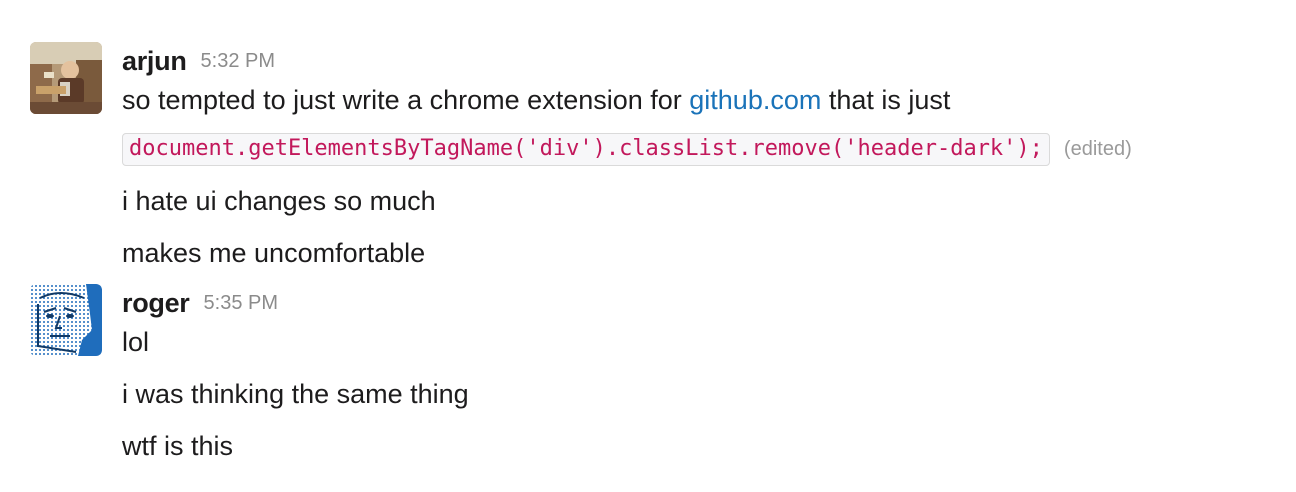 Image resolution: width=1296 pixels, height=492 pixels. What do you see at coordinates (178, 446) in the screenshot?
I see `message-text: wtf is this` at bounding box center [178, 446].